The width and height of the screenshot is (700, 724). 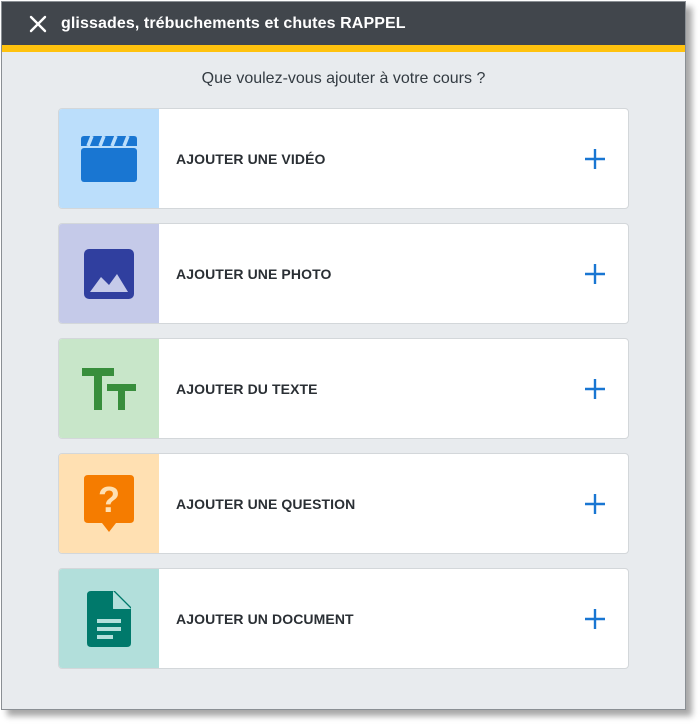 I want to click on text-icon-tile, so click(x=109, y=388).